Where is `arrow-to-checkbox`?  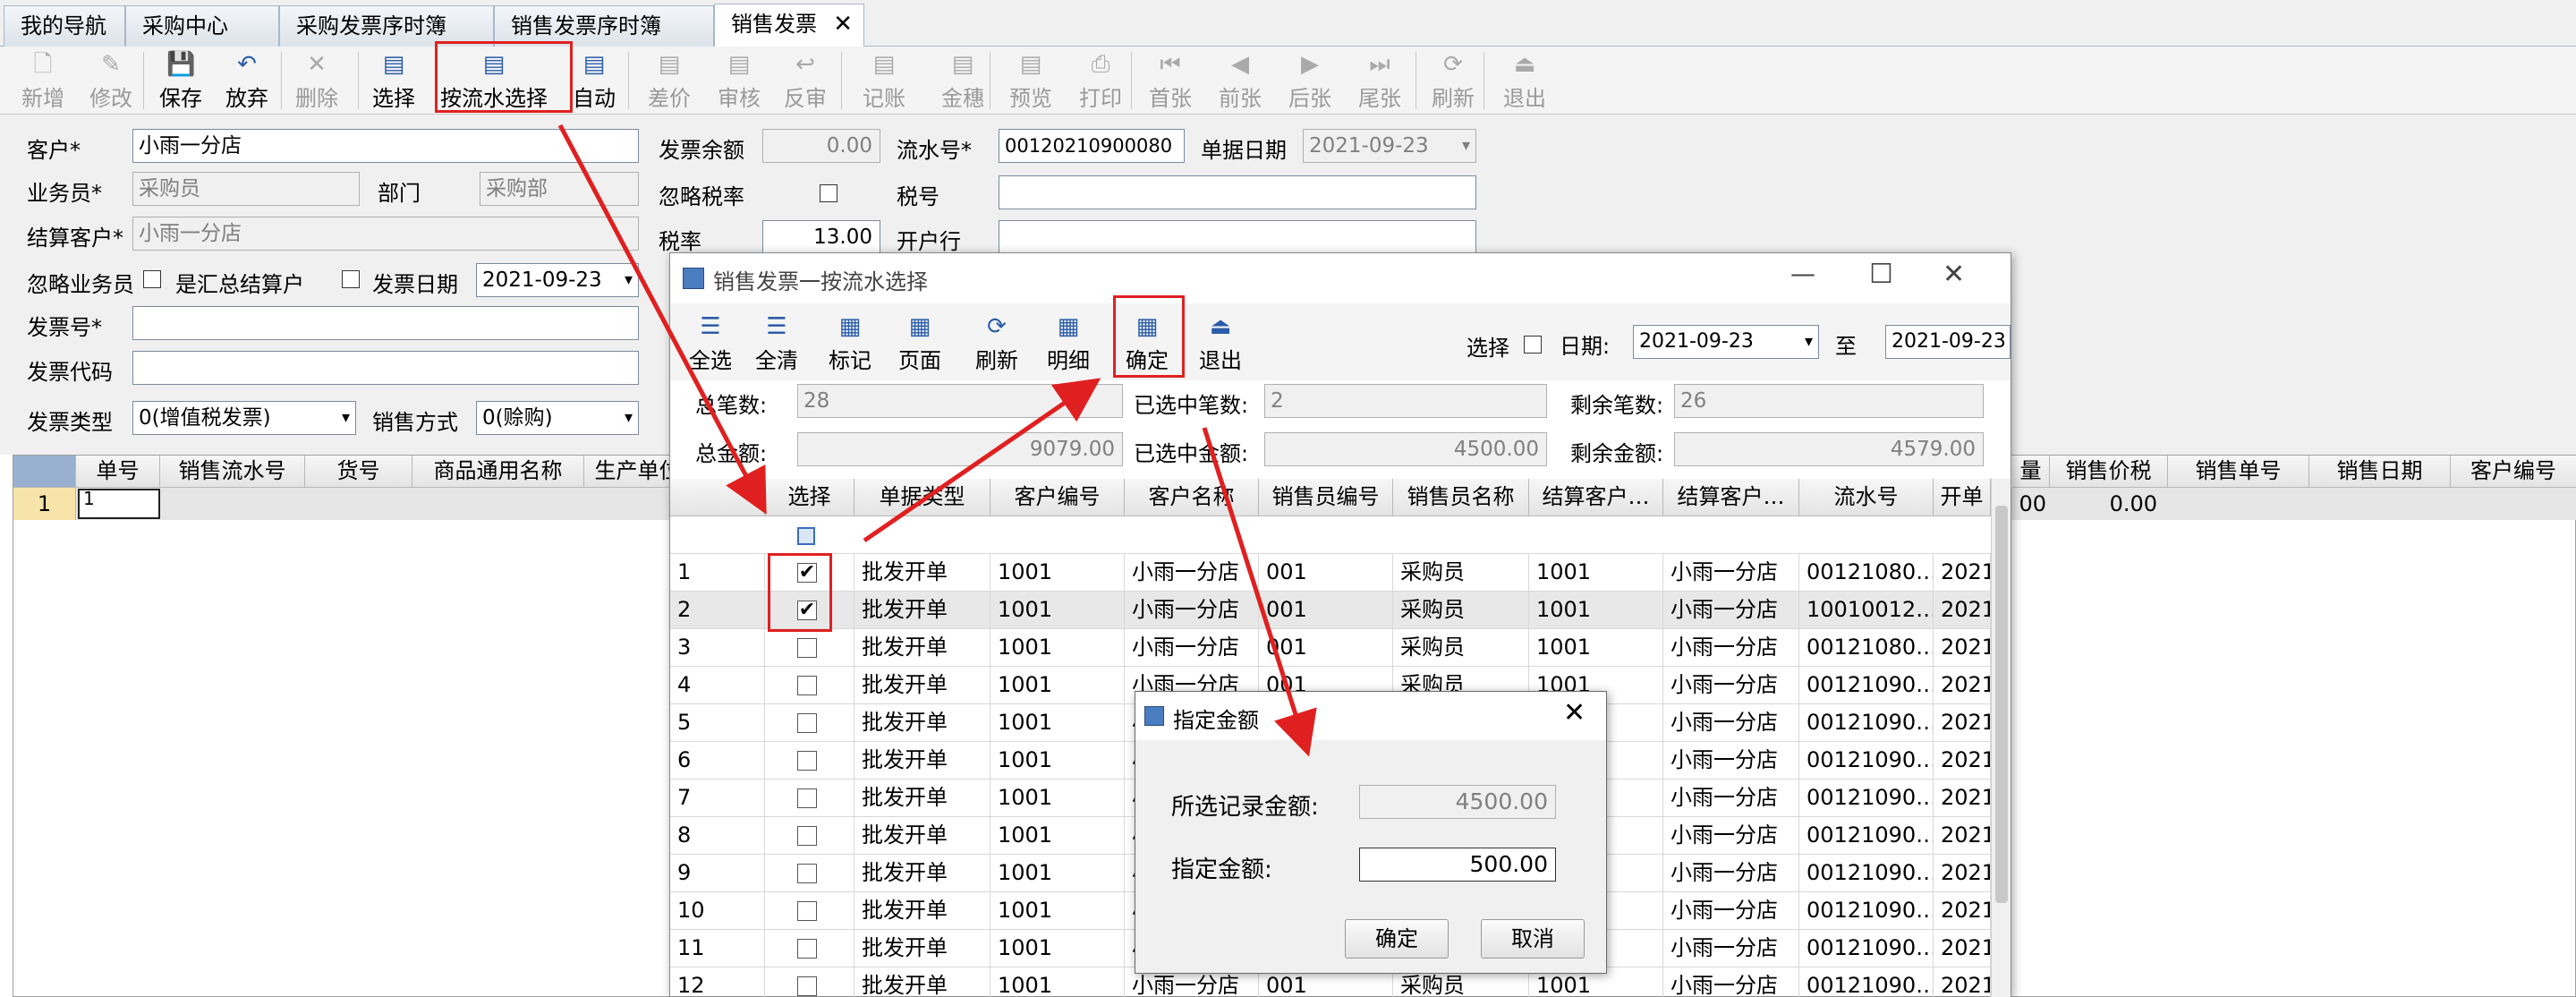 arrow-to-checkbox is located at coordinates (662, 319).